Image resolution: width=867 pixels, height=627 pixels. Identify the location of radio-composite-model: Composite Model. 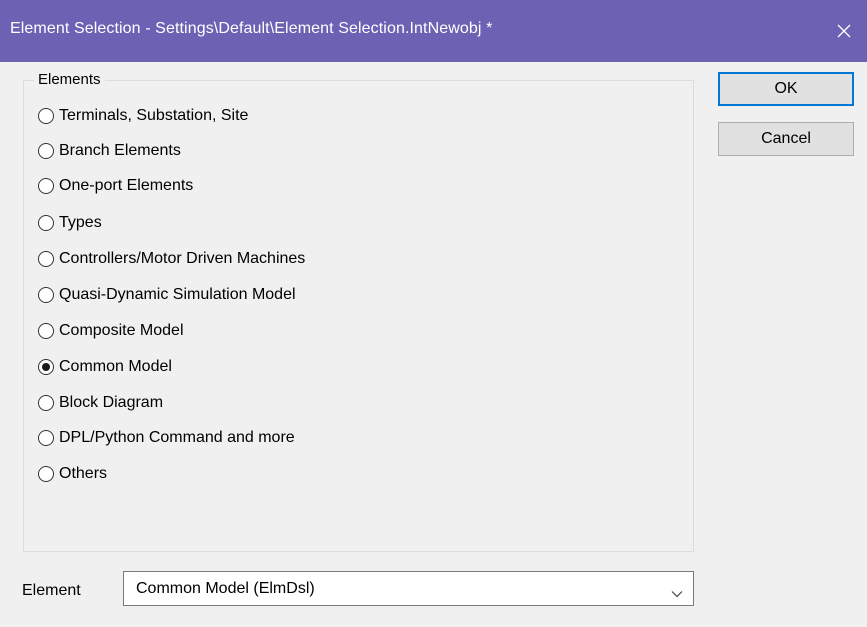
(111, 331).